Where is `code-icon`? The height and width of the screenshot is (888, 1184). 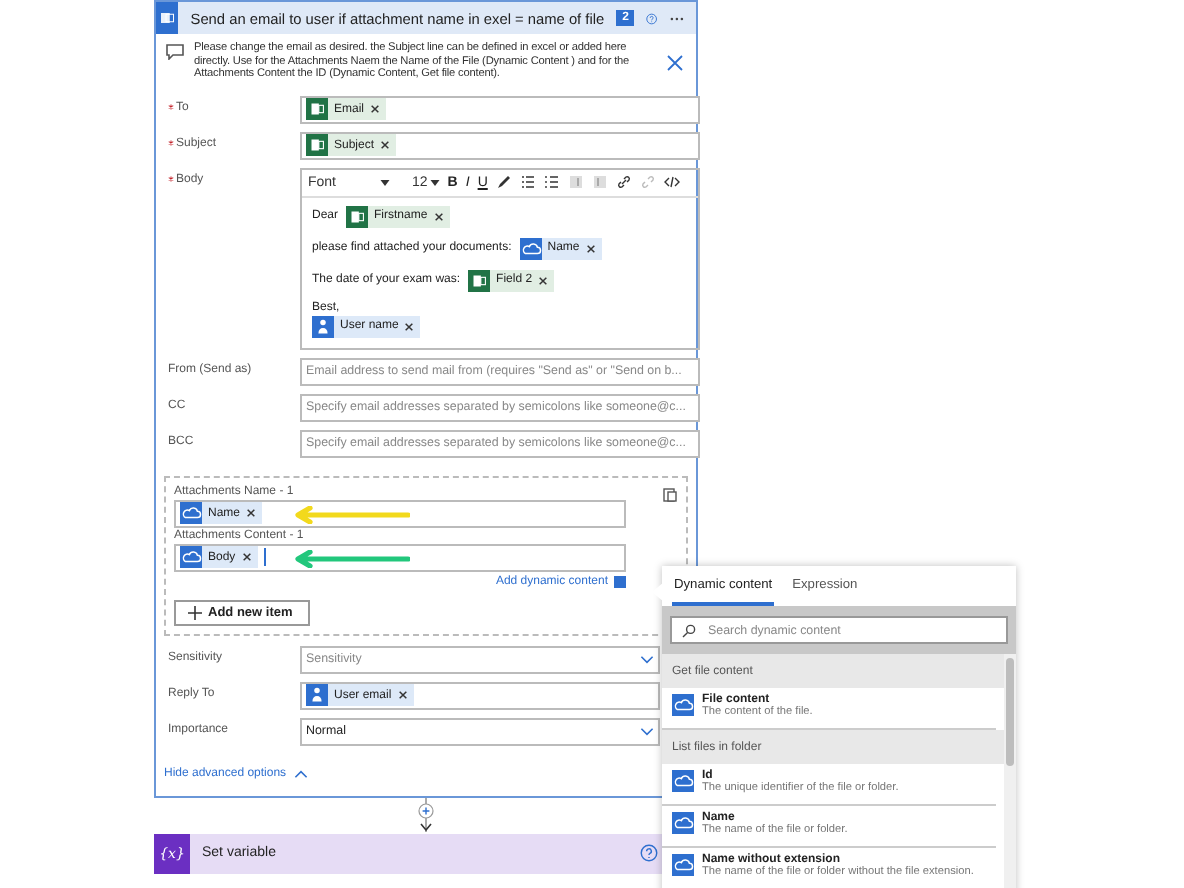 code-icon is located at coordinates (671, 182).